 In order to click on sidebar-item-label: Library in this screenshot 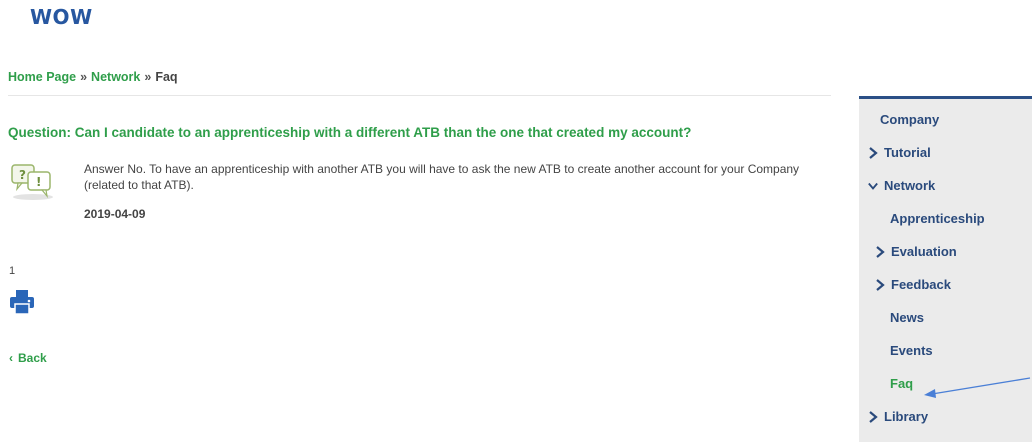, I will do `click(906, 416)`.